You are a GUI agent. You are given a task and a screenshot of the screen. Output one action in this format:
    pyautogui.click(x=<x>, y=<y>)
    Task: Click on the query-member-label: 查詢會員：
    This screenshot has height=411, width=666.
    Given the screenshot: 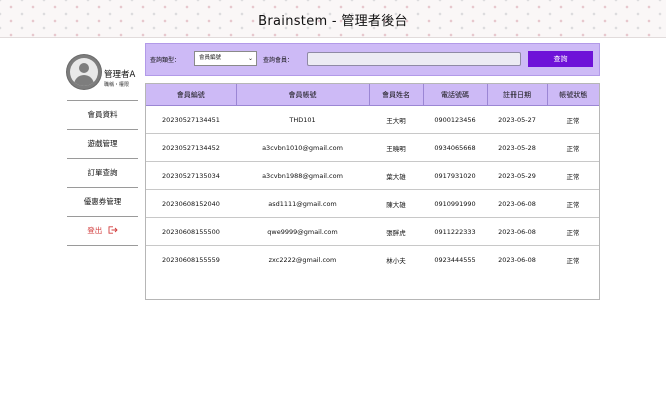 What is the action you would take?
    pyautogui.click(x=278, y=60)
    